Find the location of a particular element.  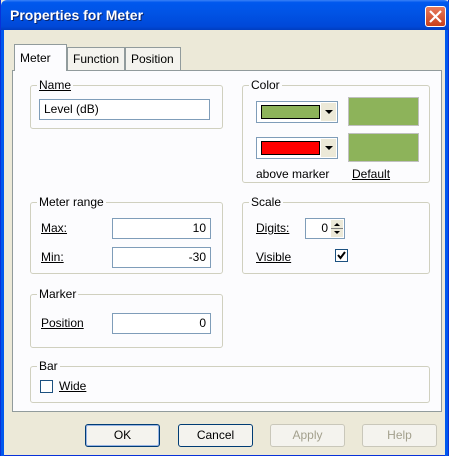

digits-value: 0 is located at coordinates (324, 228).